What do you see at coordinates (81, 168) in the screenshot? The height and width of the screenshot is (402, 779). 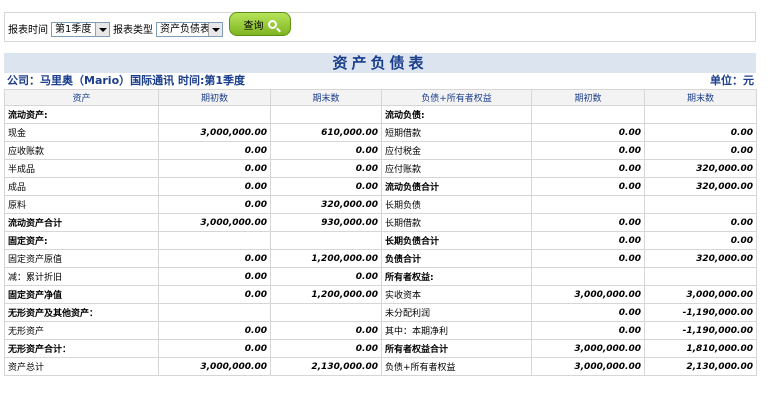 I see `asset-name: 半成品` at bounding box center [81, 168].